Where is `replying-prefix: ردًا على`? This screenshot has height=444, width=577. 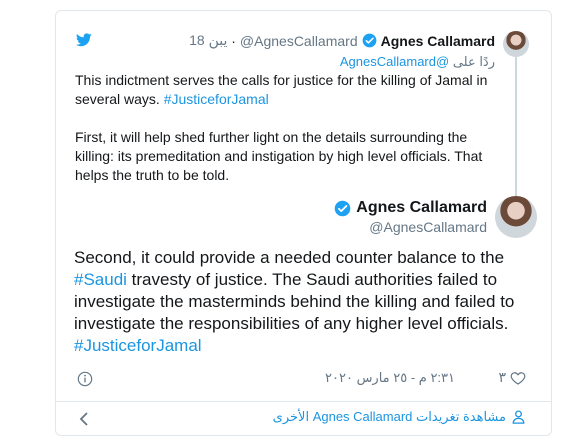 replying-prefix: ردًا على is located at coordinates (473, 61).